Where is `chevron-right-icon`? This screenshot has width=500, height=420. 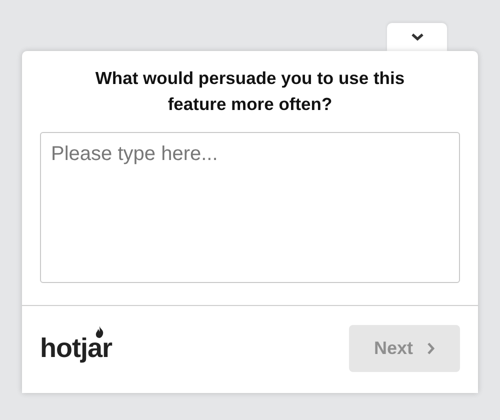
chevron-right-icon is located at coordinates (431, 348).